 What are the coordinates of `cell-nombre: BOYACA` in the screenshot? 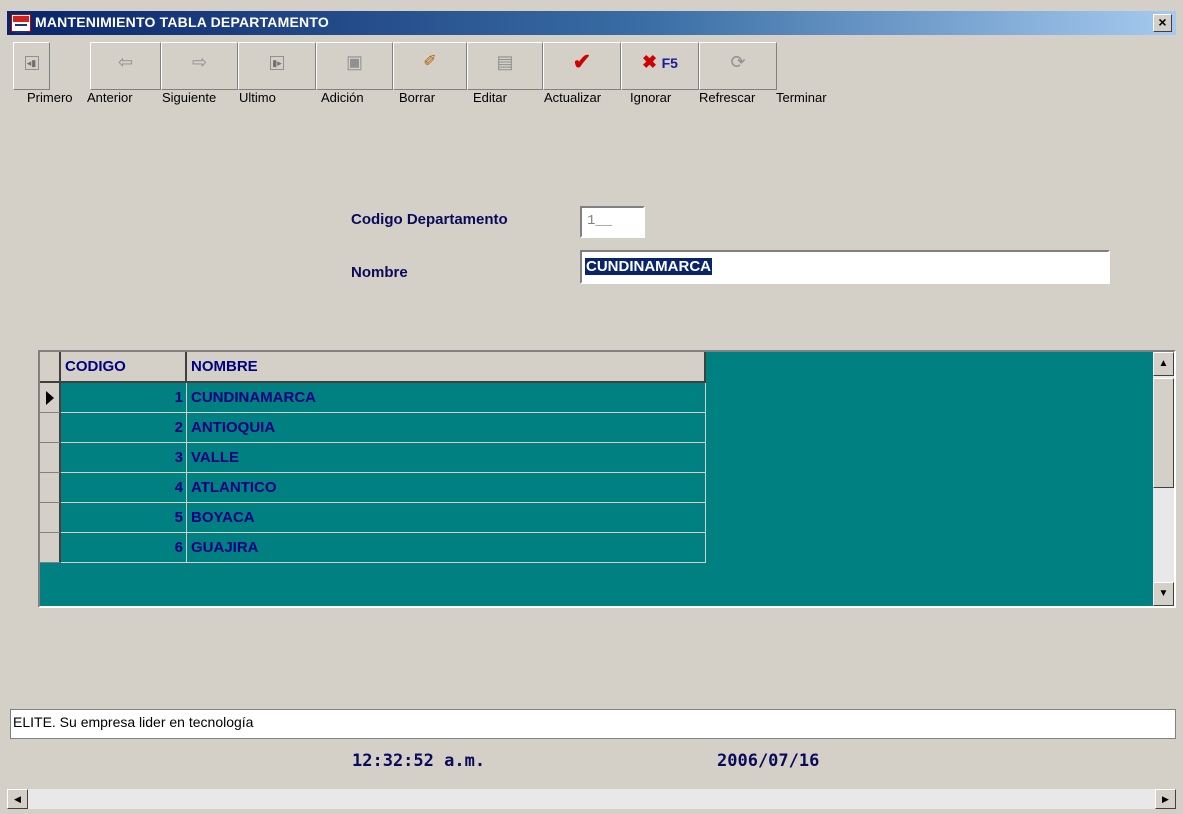 It's located at (446, 518).